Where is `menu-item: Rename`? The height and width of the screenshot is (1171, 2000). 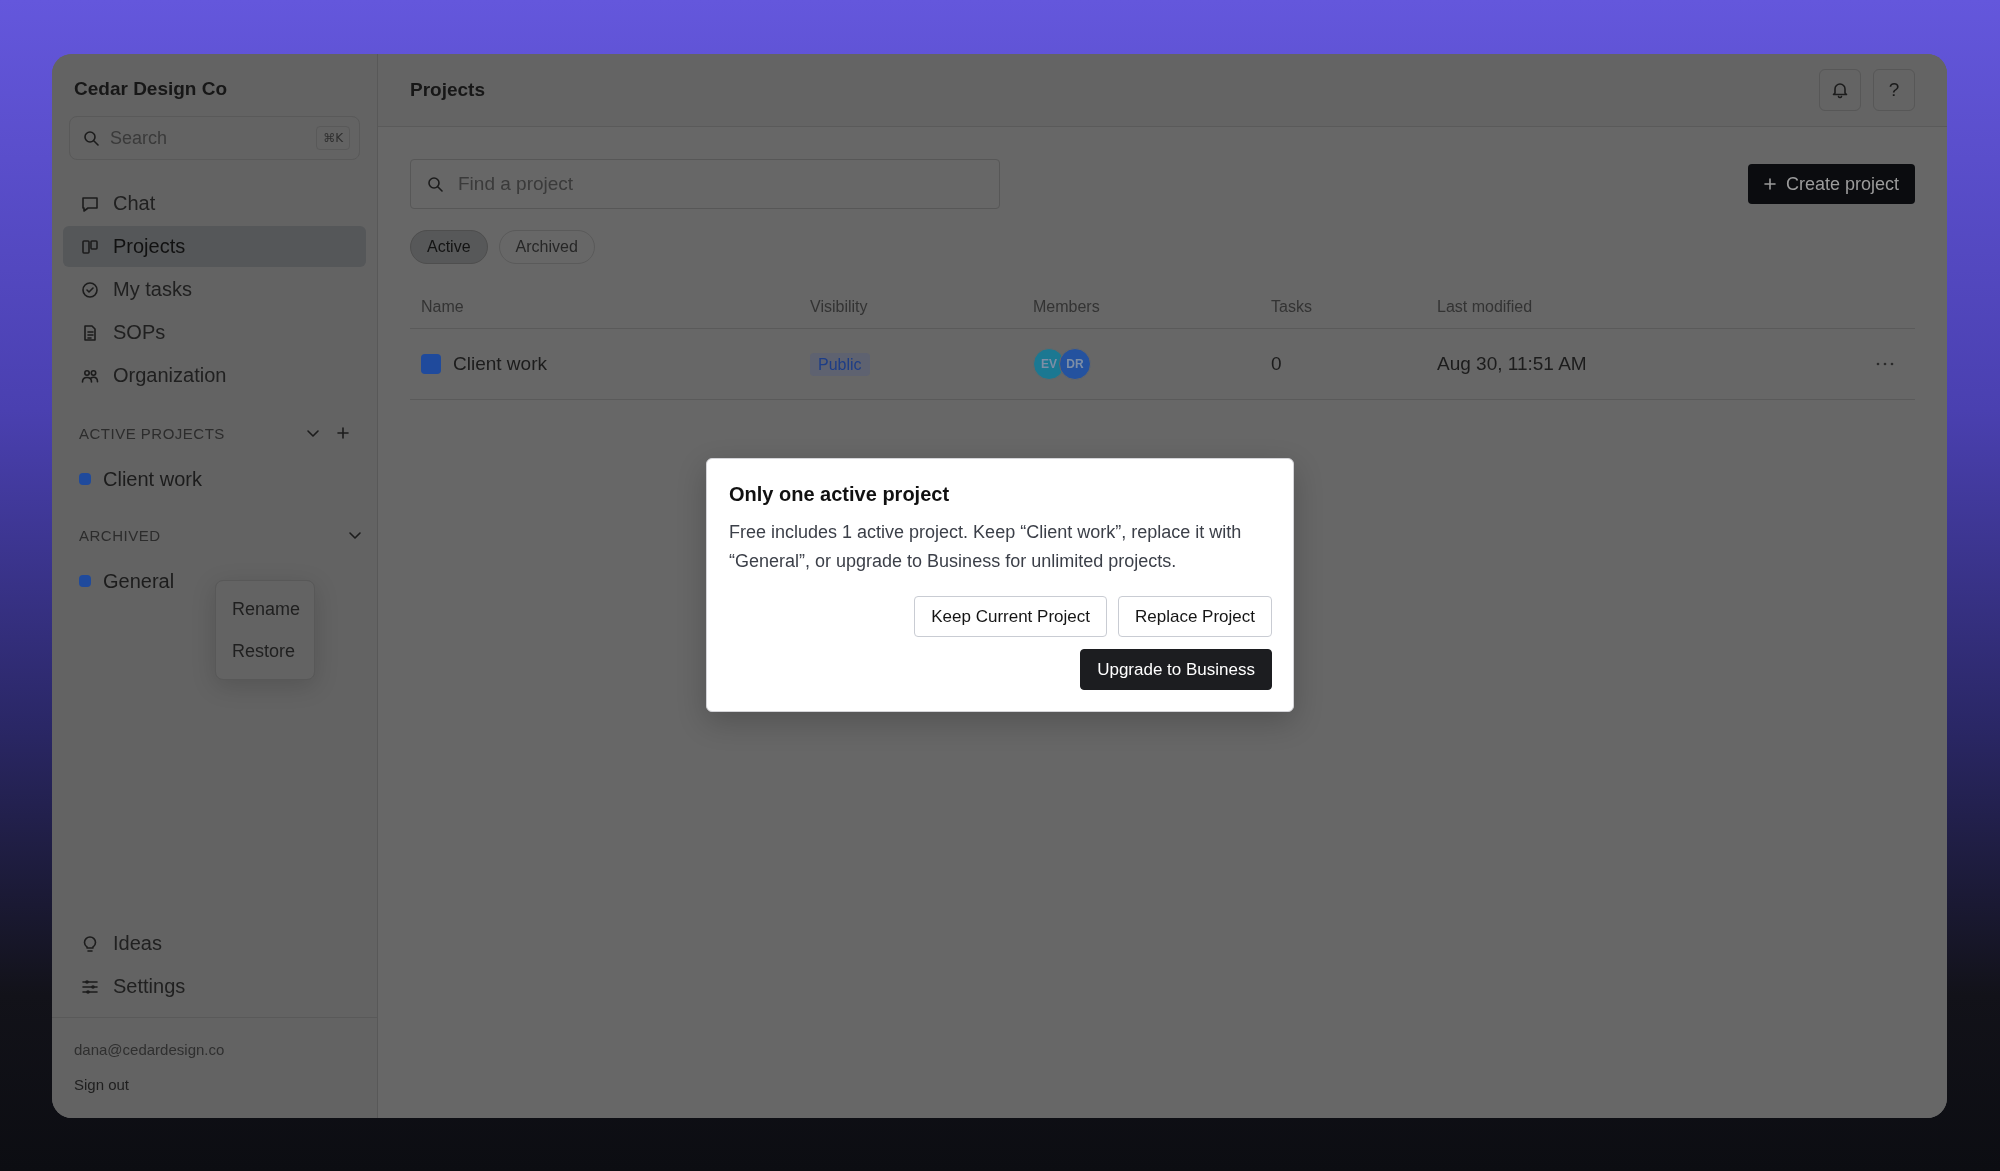
menu-item: Rename is located at coordinates (265, 609).